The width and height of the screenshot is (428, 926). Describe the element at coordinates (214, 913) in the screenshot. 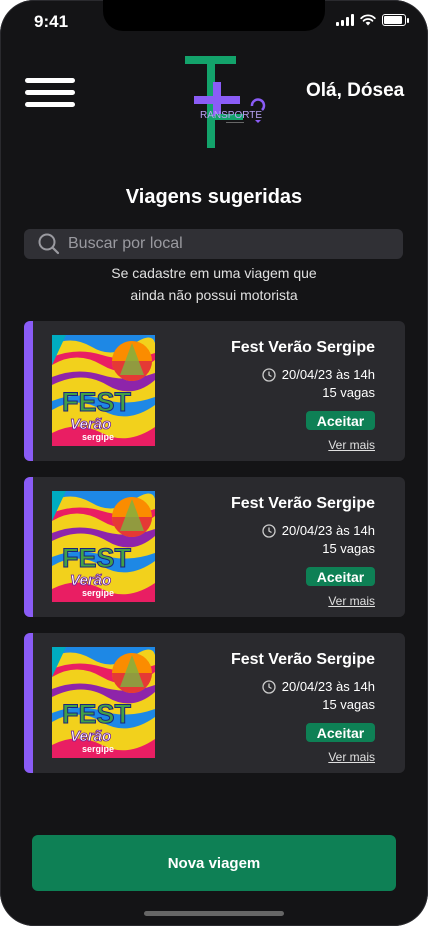

I see `home-indicator` at that location.